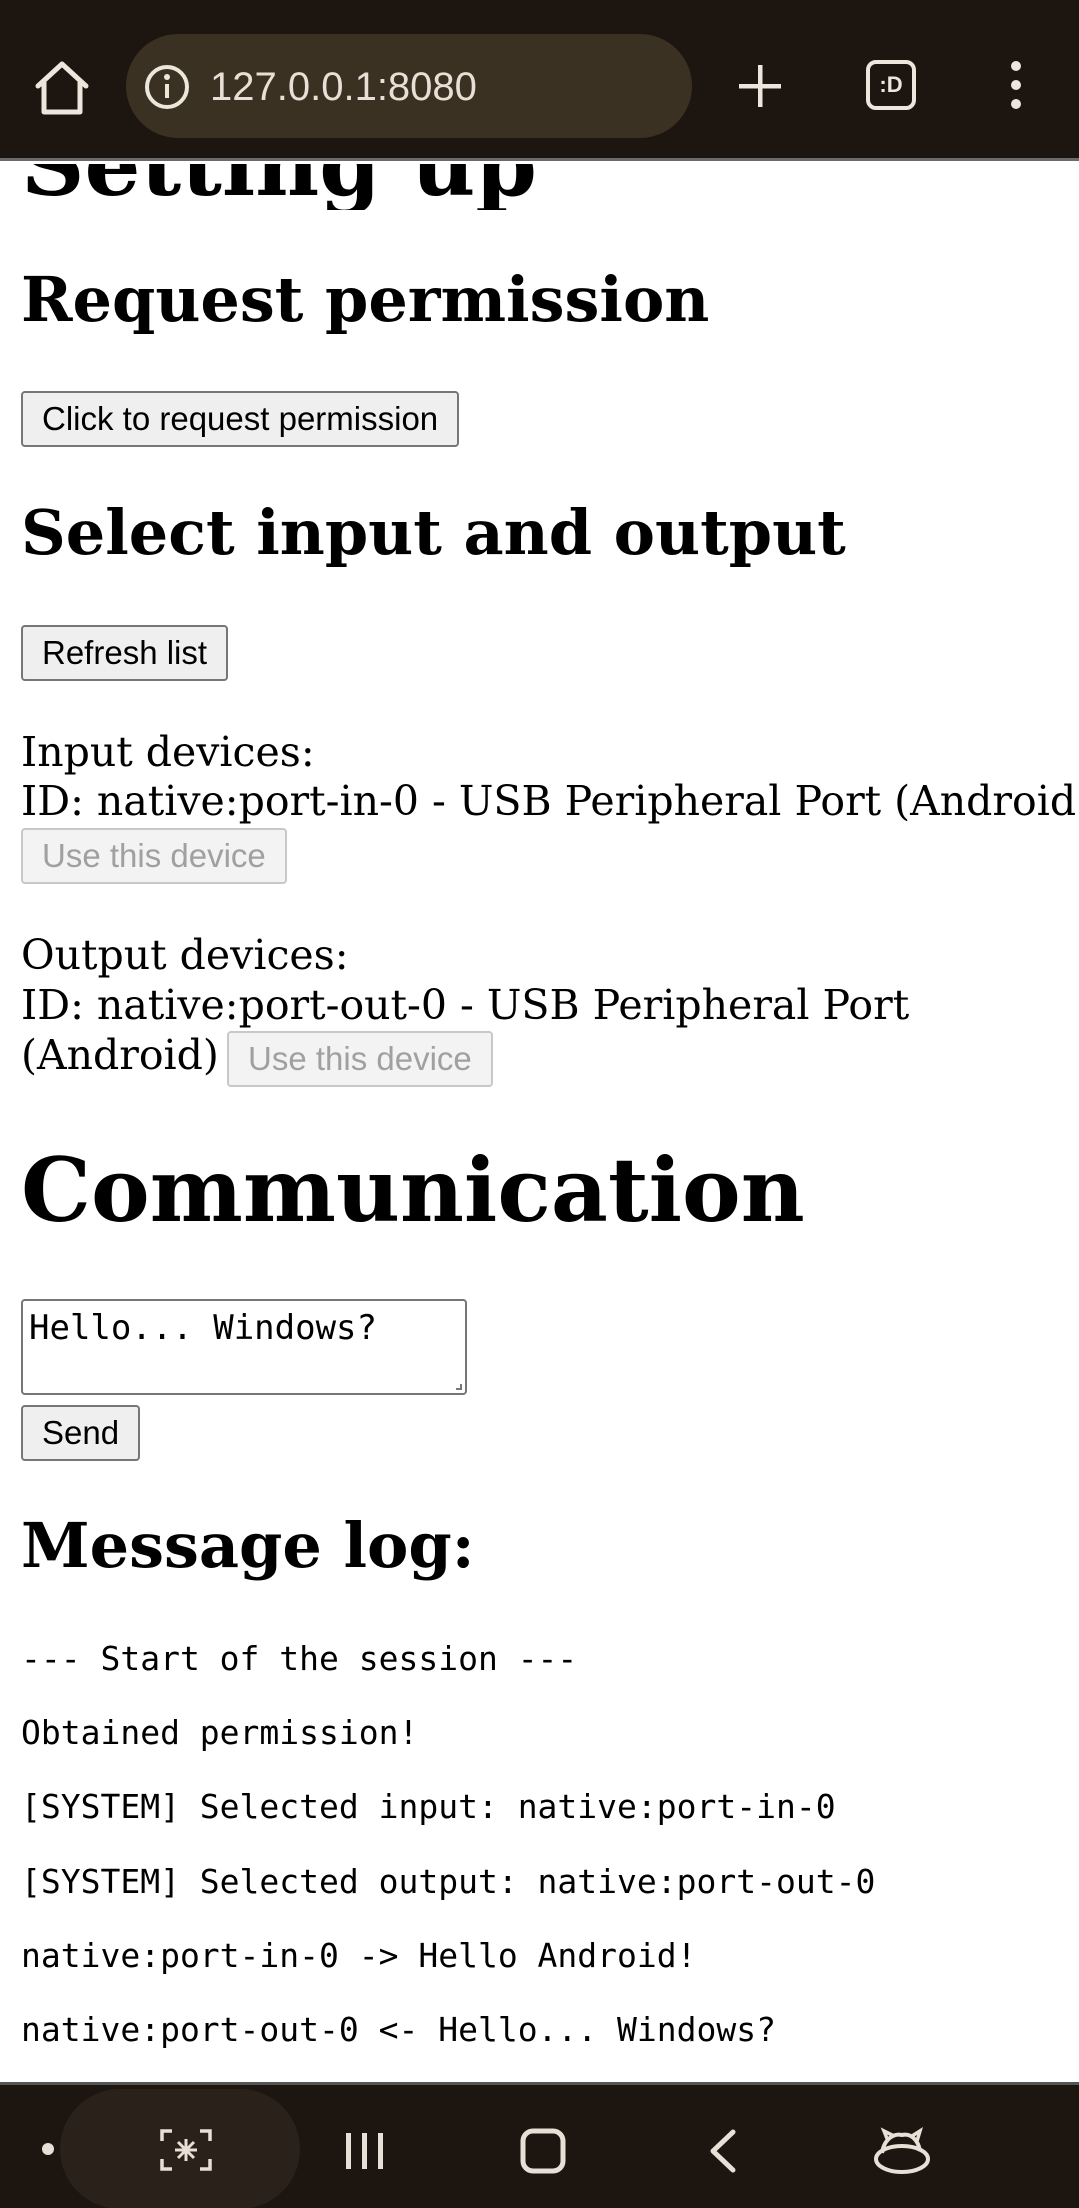 The height and width of the screenshot is (2208, 1079). I want to click on request-permission-button: Click to request permission, so click(240, 419).